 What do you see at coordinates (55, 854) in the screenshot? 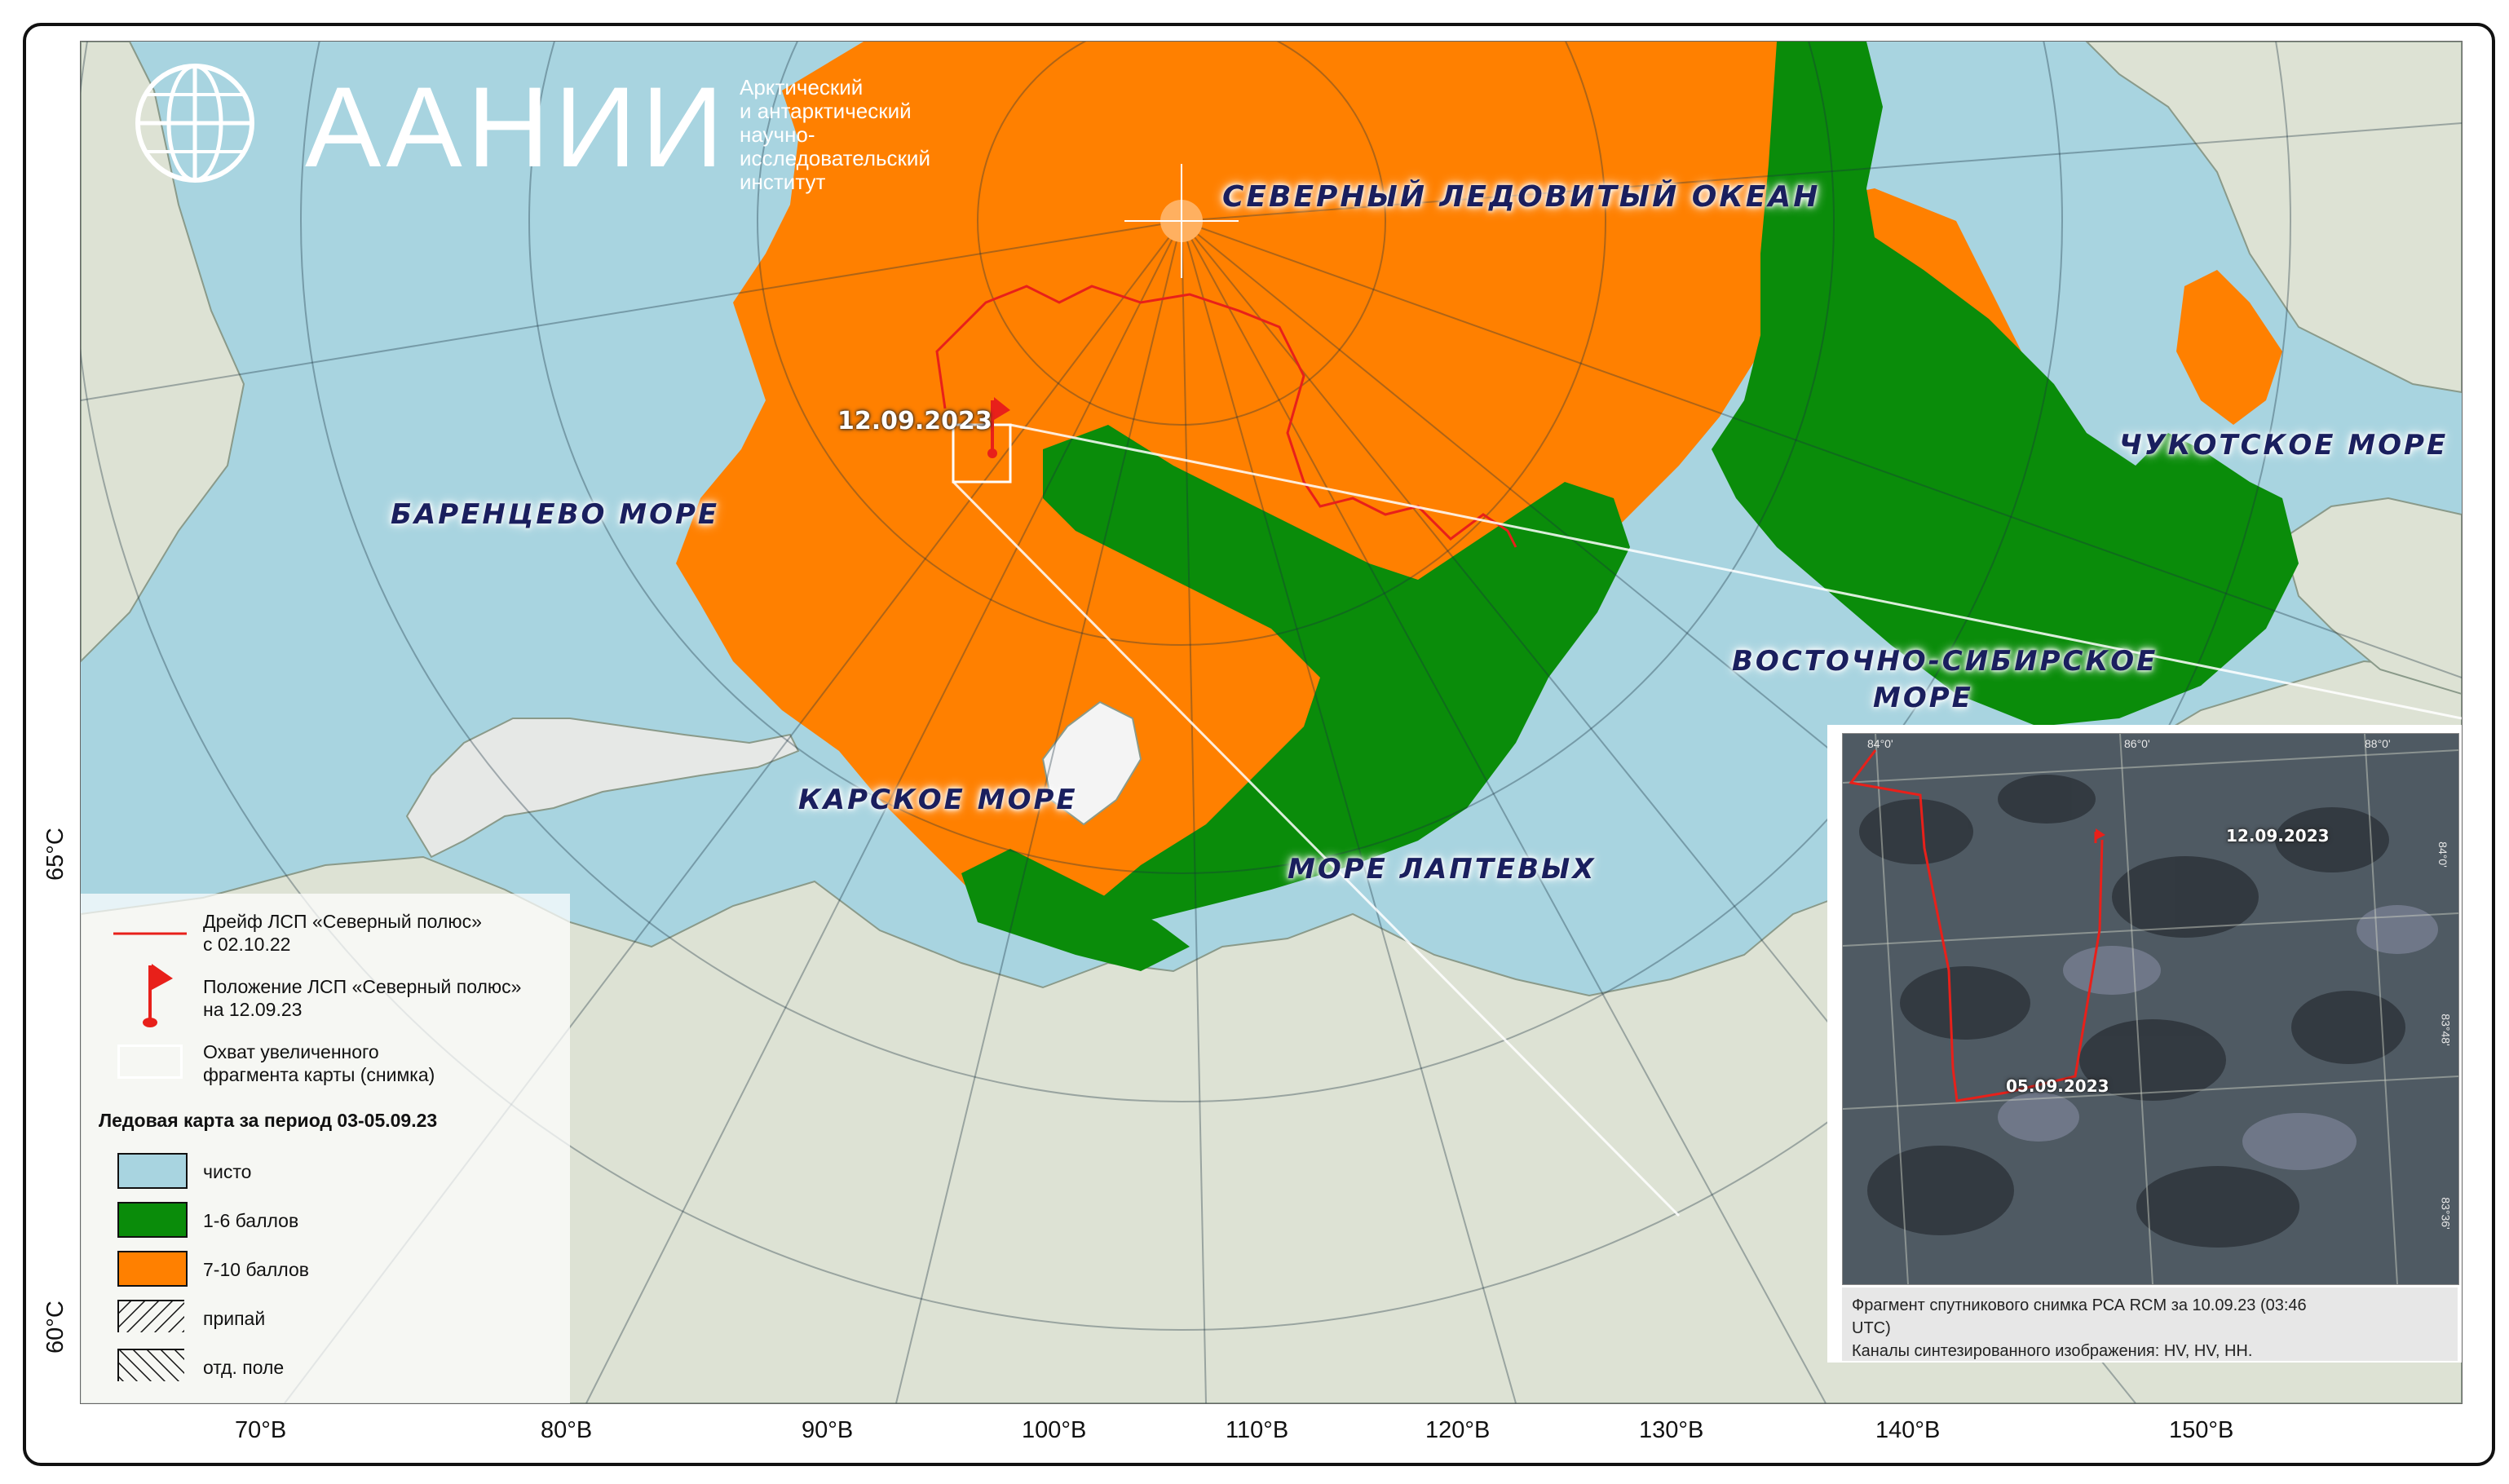
I see `axis-label-left: 65°С` at bounding box center [55, 854].